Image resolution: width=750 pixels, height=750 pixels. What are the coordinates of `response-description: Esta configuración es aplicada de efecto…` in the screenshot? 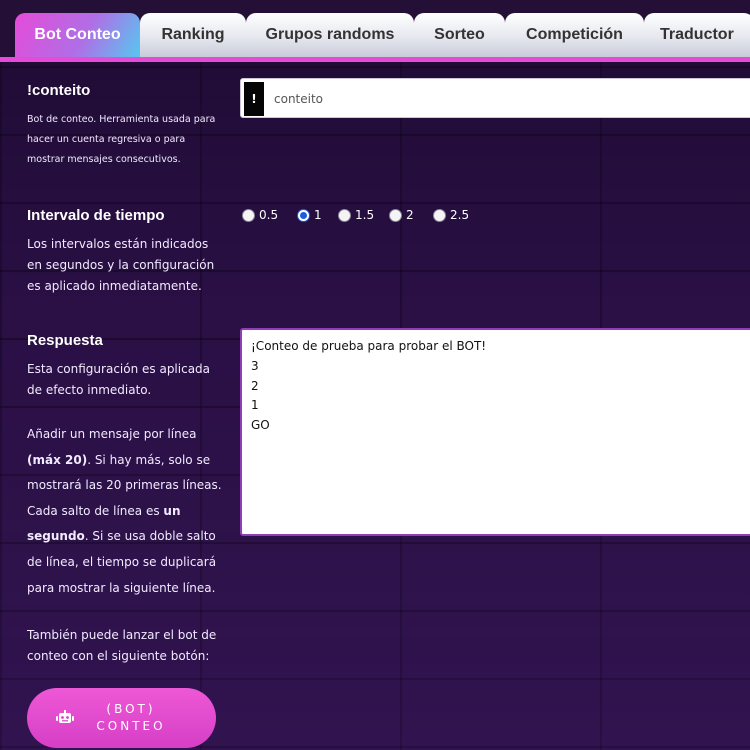 It's located at (119, 379).